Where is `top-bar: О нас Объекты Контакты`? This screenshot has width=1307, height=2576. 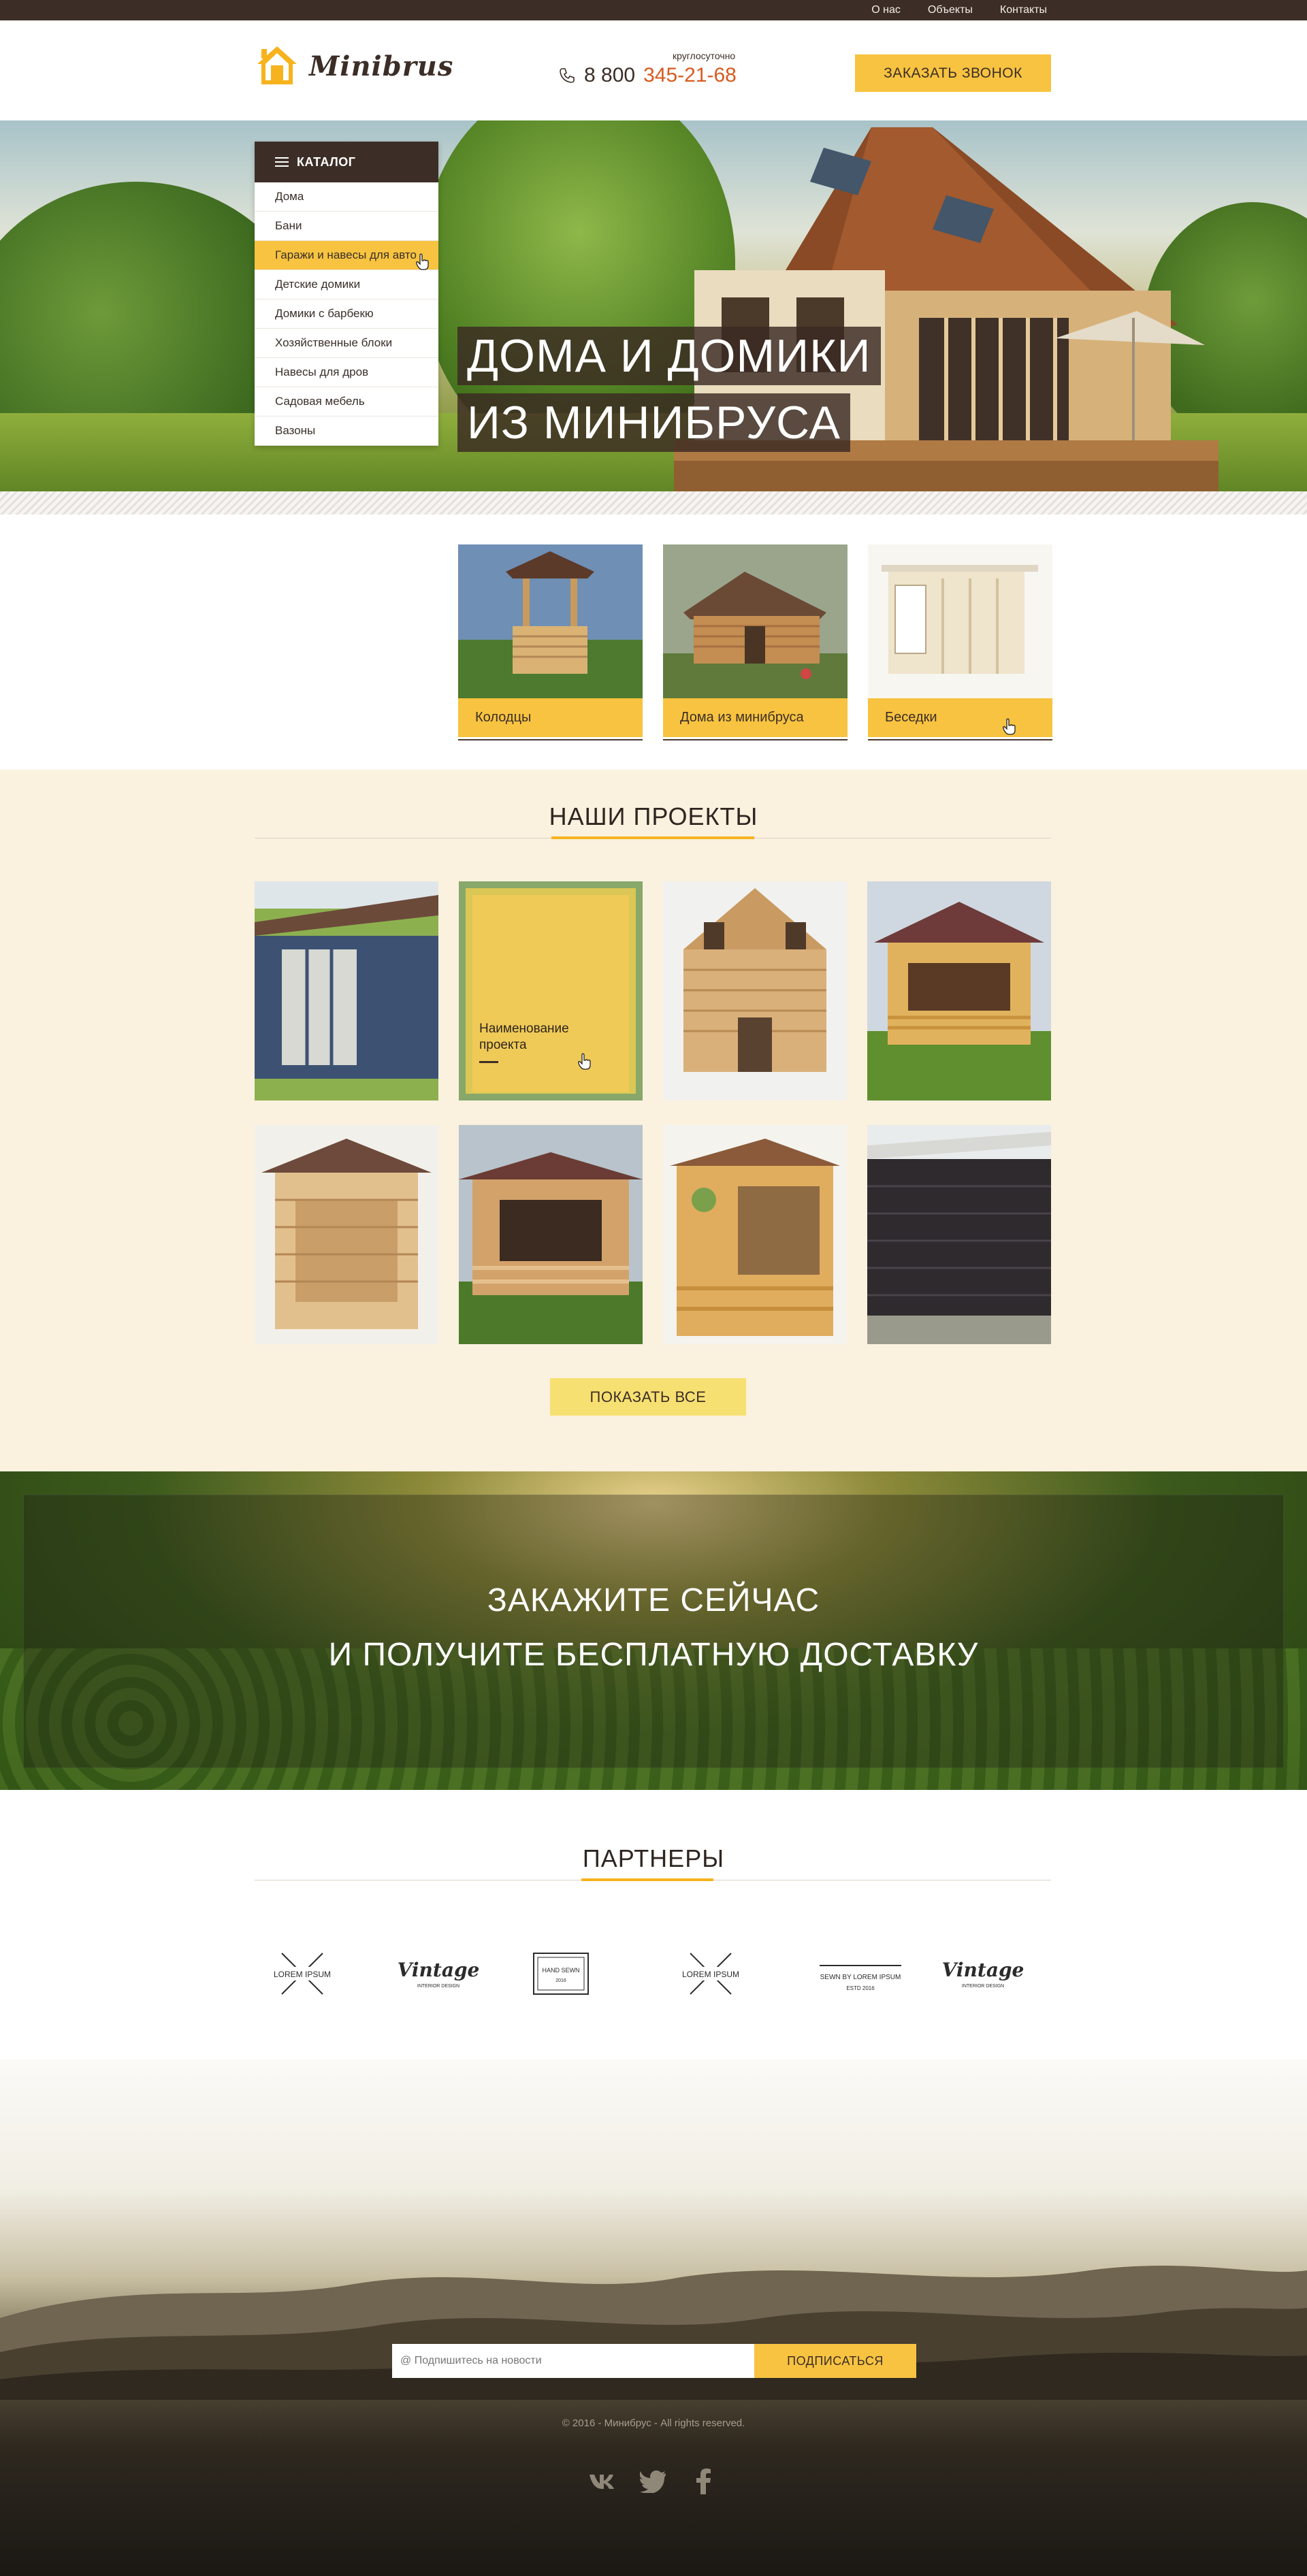
top-bar: О нас Объекты Контакты is located at coordinates (654, 10).